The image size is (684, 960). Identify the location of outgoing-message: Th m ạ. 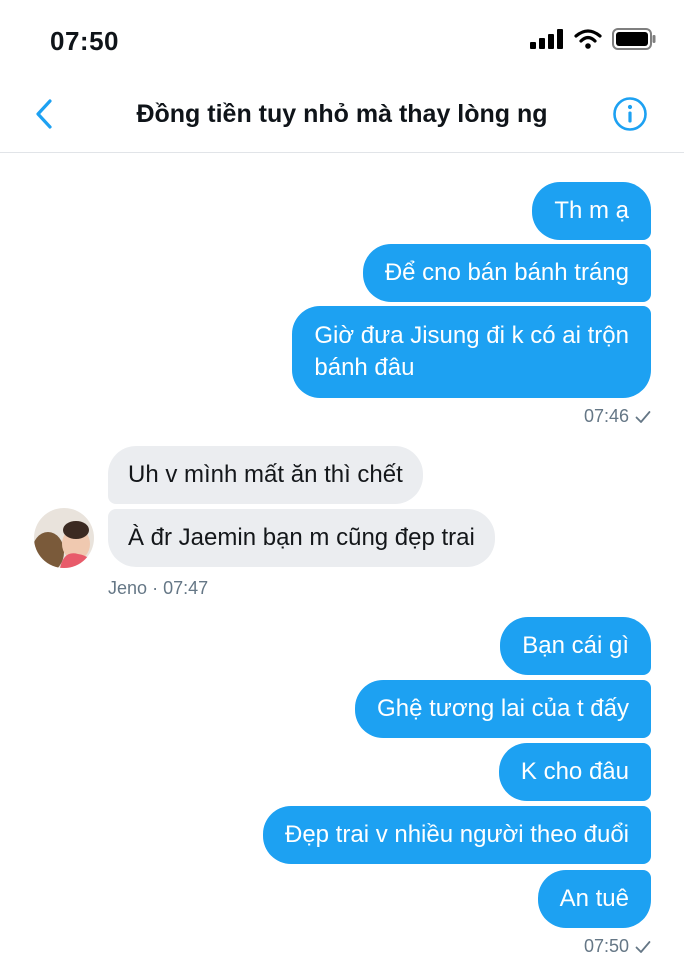
(591, 211).